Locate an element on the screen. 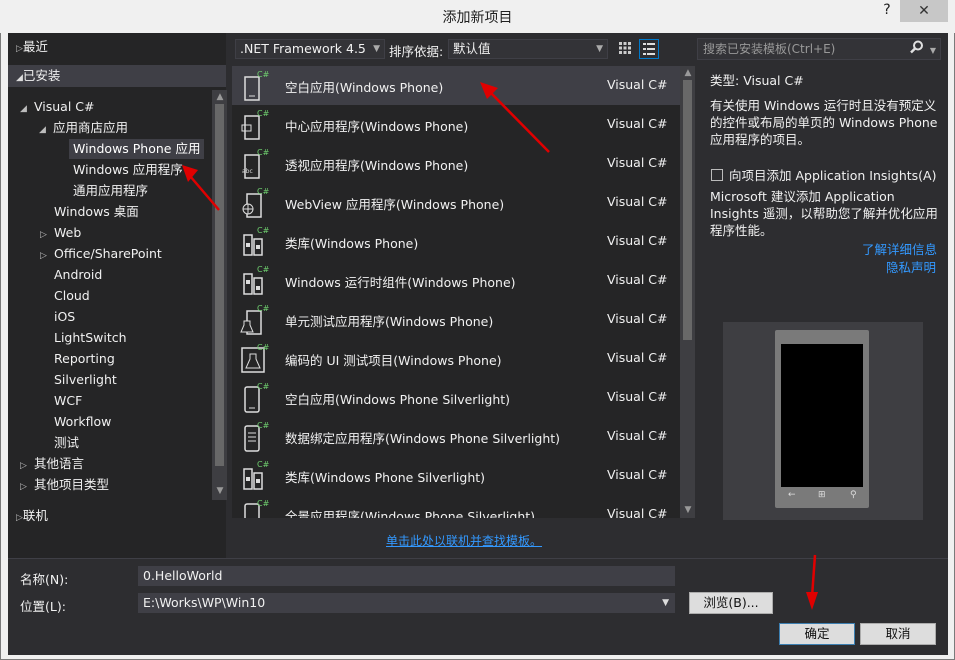 This screenshot has height=660, width=955. sort-select: 默认值 ▼ is located at coordinates (528, 49).